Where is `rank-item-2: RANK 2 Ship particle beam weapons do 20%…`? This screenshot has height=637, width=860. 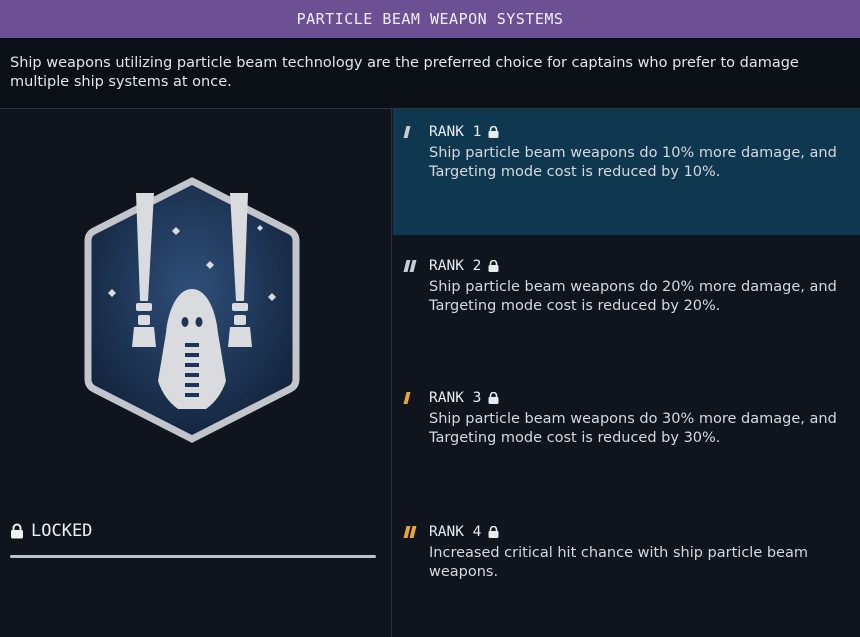 rank-item-2: RANK 2 Ship particle beam weapons do 20%… is located at coordinates (626, 315).